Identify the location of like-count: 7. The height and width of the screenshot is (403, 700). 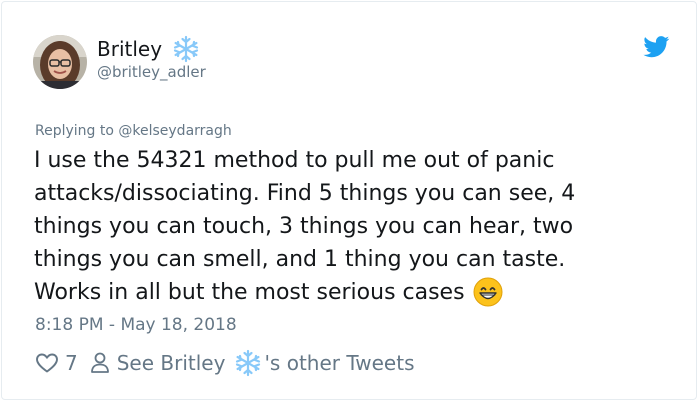
(71, 363).